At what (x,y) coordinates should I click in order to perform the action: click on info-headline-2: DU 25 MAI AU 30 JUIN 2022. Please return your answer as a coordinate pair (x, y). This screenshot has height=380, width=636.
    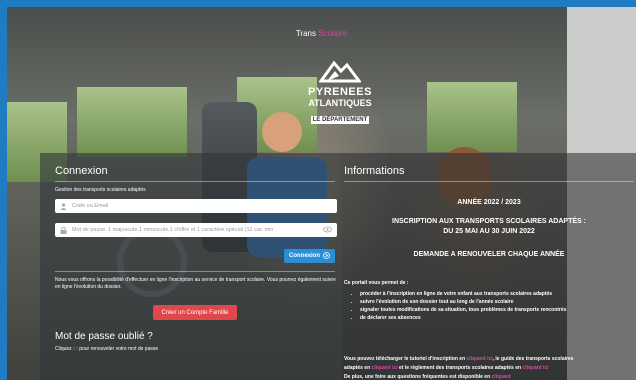
    Looking at the image, I should click on (489, 231).